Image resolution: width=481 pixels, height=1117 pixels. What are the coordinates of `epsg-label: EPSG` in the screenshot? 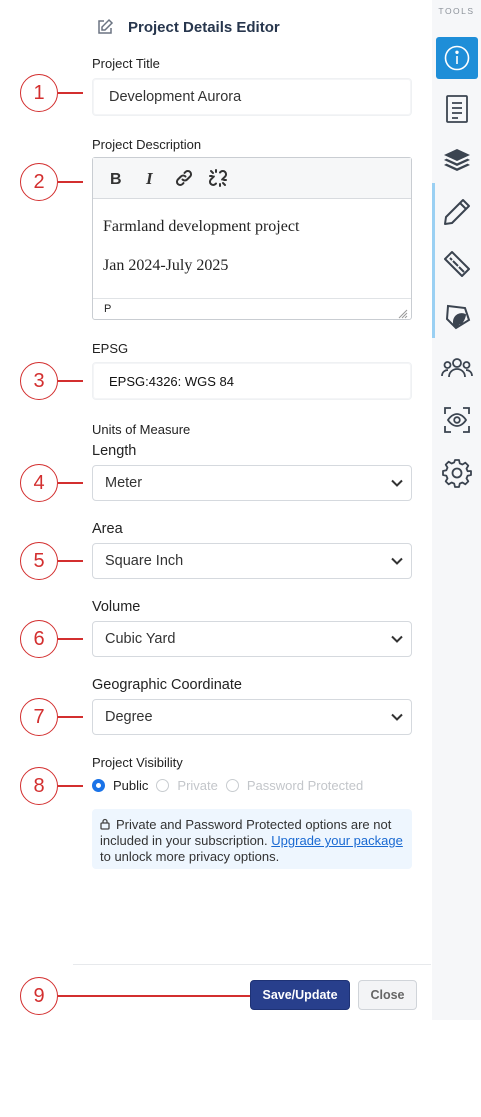 It's located at (110, 348).